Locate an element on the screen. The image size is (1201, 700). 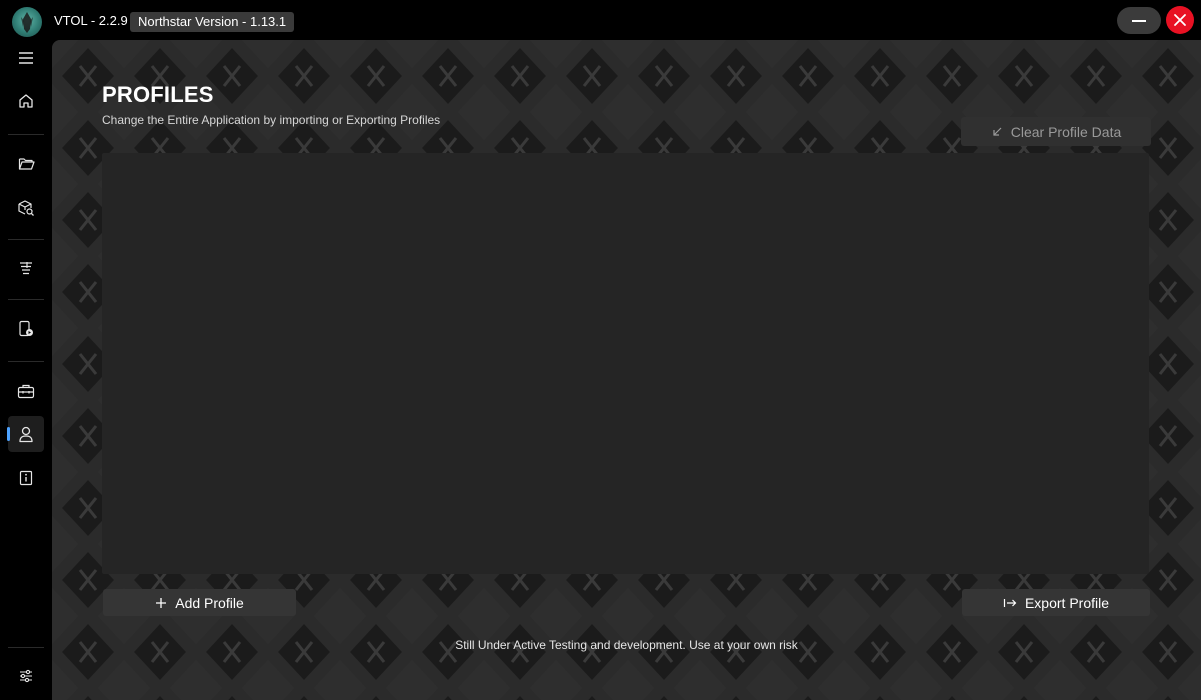
toolbox-icon is located at coordinates (26, 391).